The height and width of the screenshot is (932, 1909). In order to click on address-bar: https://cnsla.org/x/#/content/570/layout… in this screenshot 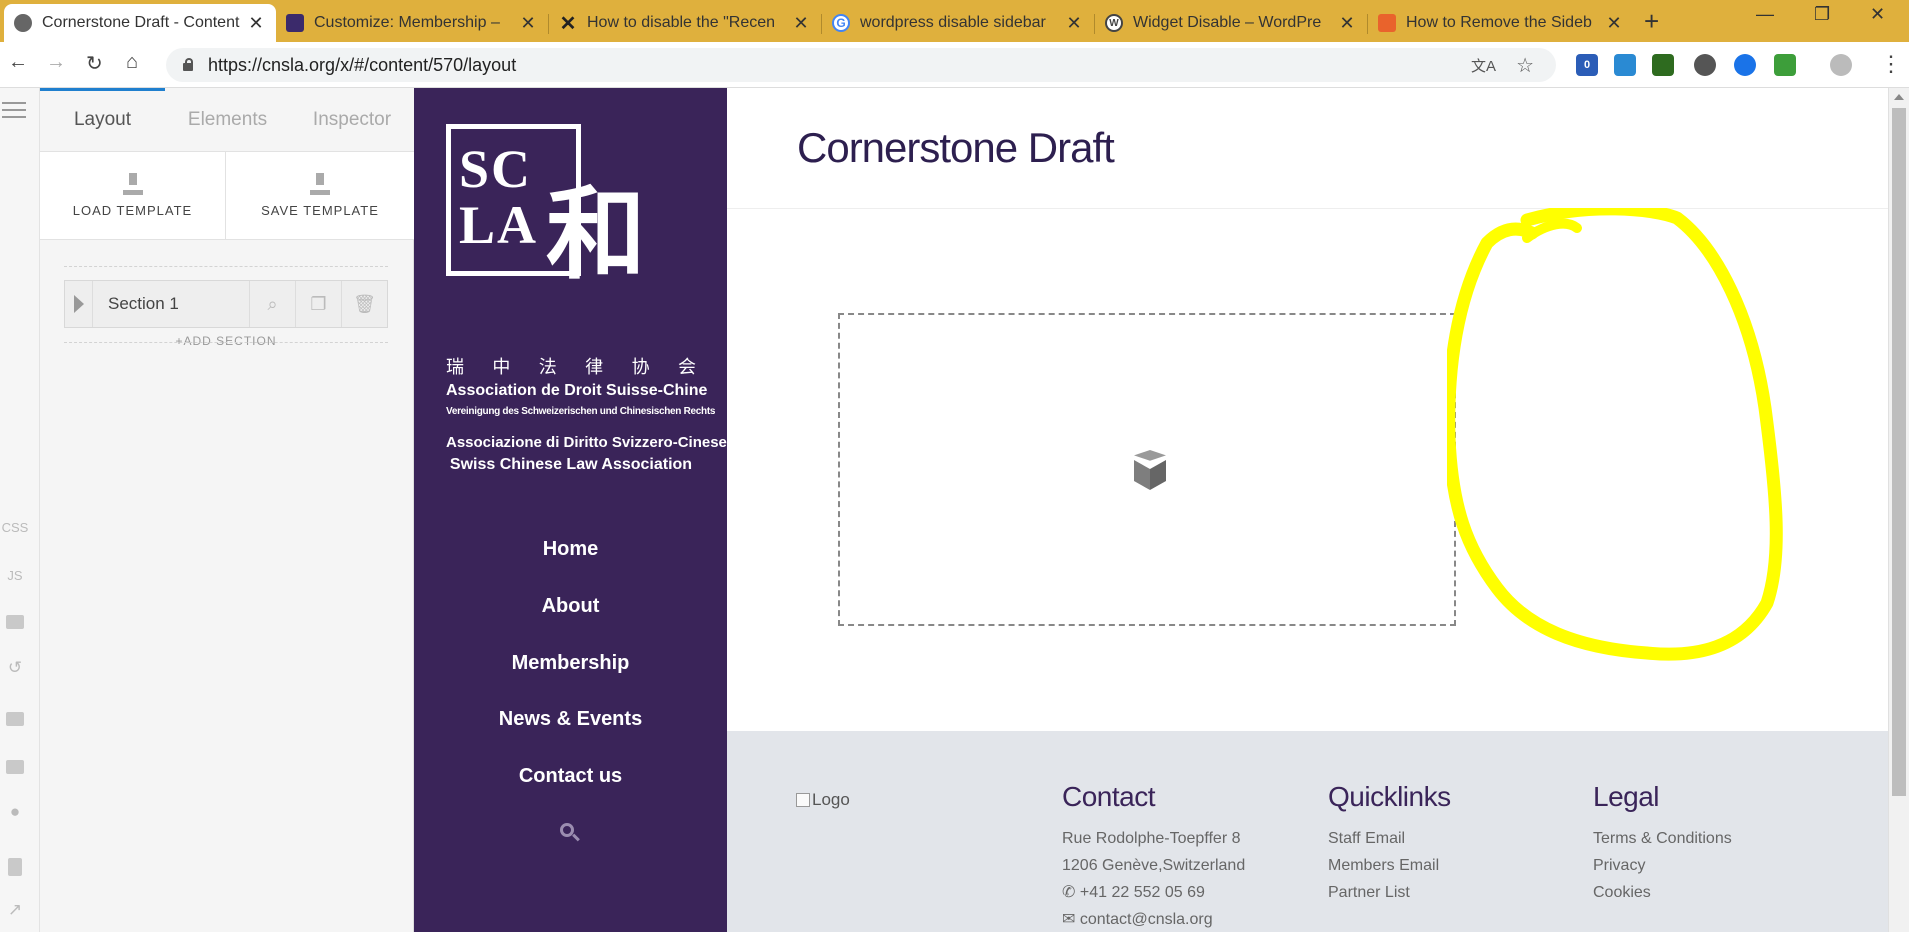, I will do `click(861, 65)`.